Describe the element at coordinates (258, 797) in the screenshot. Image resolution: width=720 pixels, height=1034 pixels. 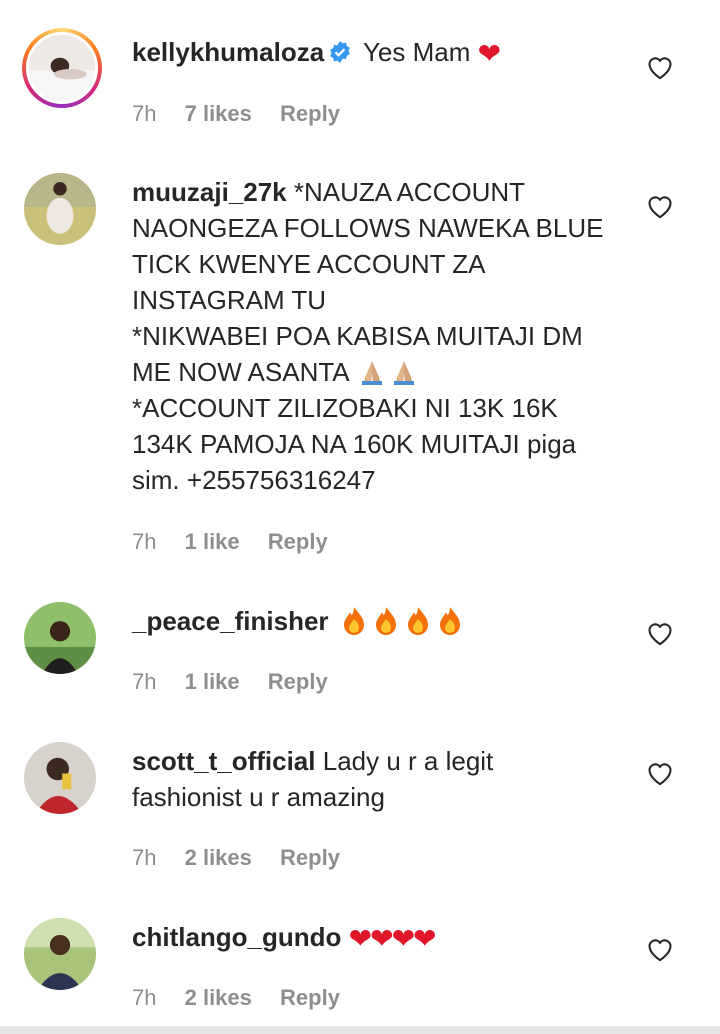
I see `comment-line: fashionist u r amazing` at that location.